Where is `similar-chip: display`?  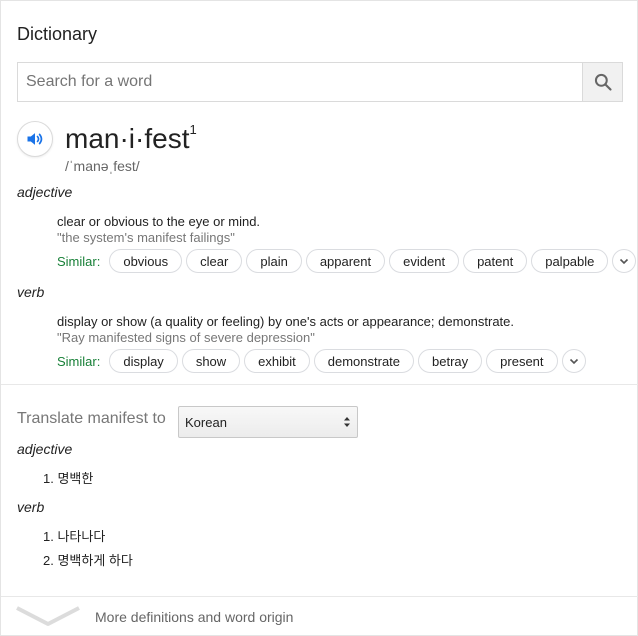 similar-chip: display is located at coordinates (143, 361).